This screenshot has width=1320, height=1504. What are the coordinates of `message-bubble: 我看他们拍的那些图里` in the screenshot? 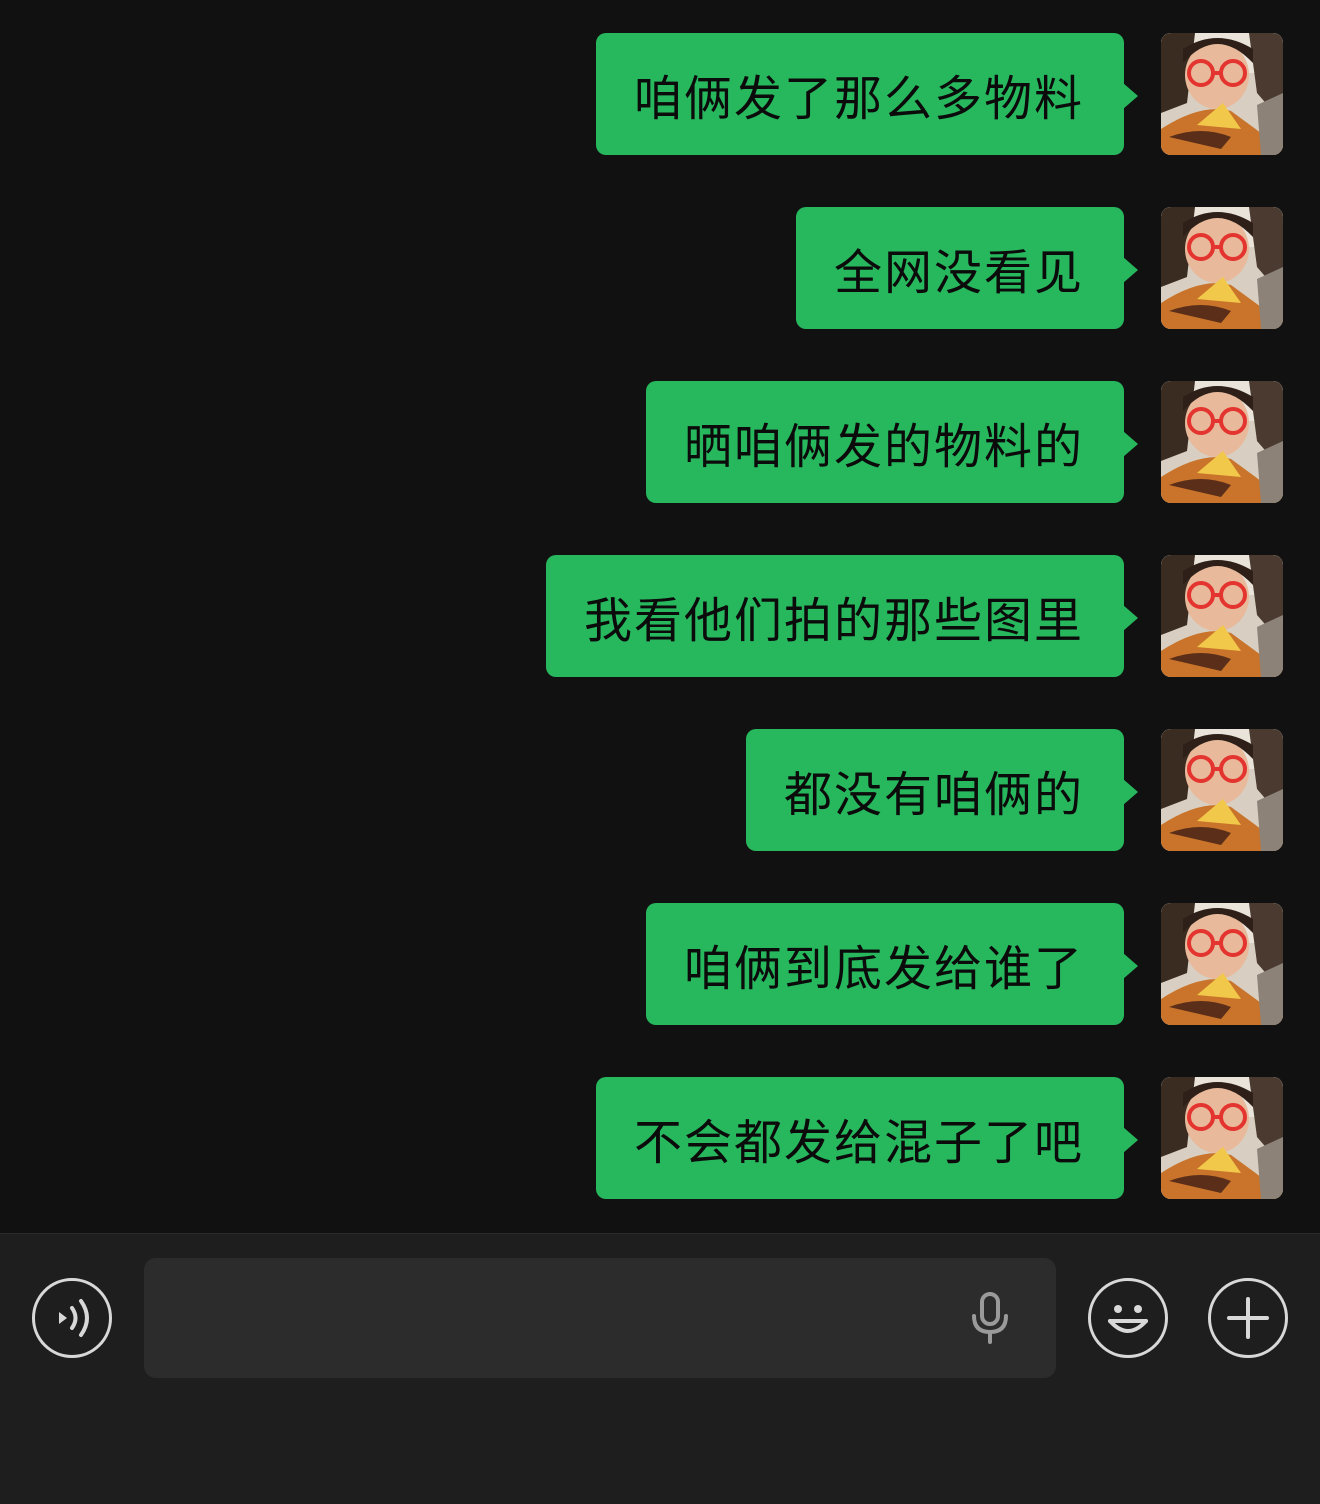 It's located at (834, 616).